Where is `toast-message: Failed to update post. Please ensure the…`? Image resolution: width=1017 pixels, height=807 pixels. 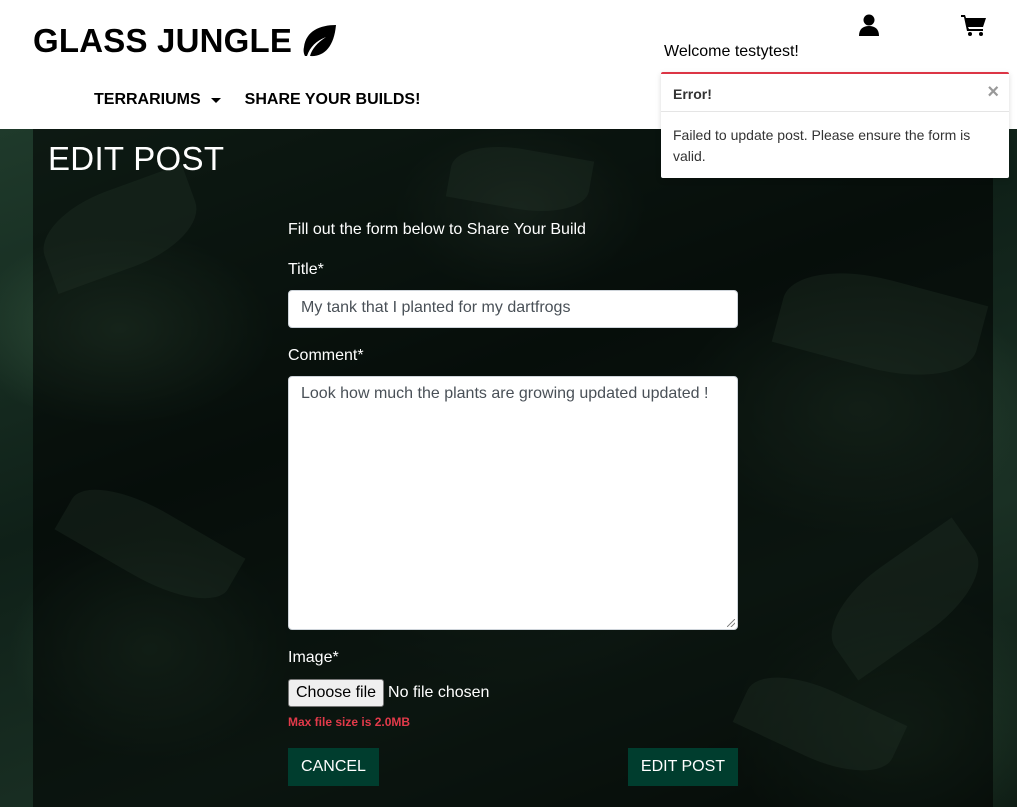 toast-message: Failed to update post. Please ensure the… is located at coordinates (822, 145).